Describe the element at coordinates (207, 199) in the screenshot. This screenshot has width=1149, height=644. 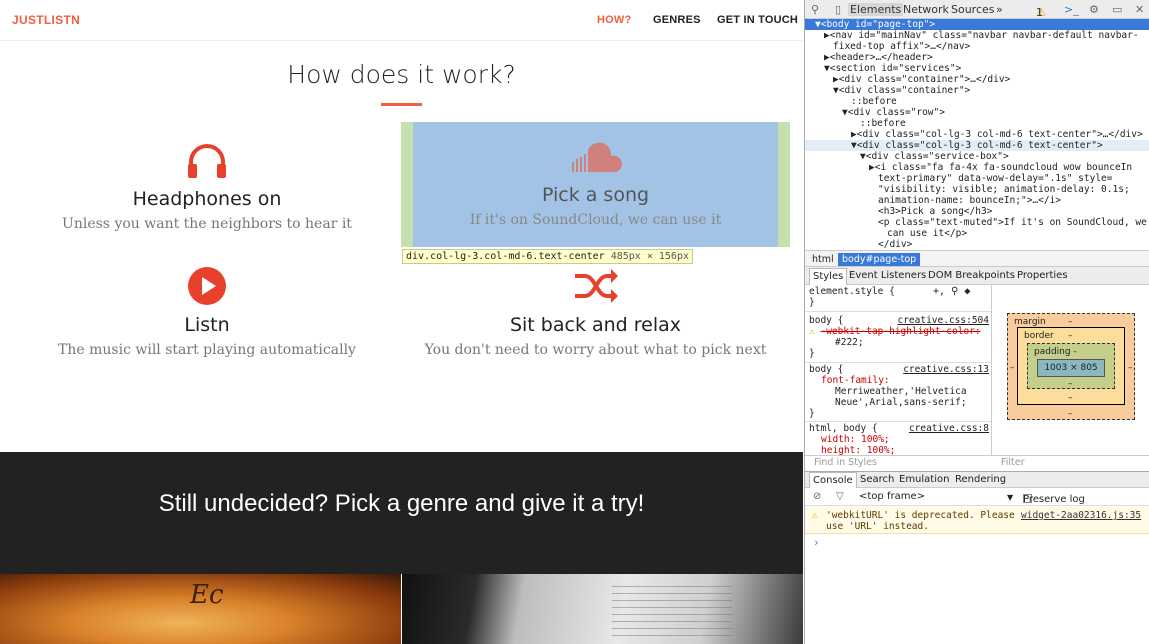
I see `service-title: Headphones on` at that location.